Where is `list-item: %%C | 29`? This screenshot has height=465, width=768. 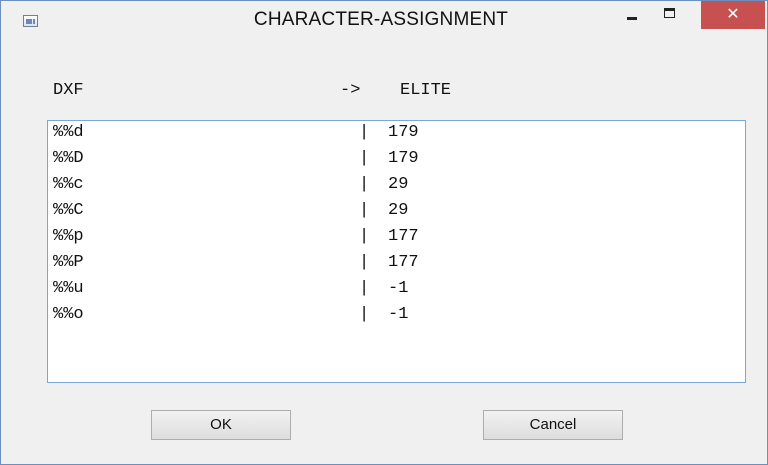
list-item: %%C | 29 is located at coordinates (396, 214).